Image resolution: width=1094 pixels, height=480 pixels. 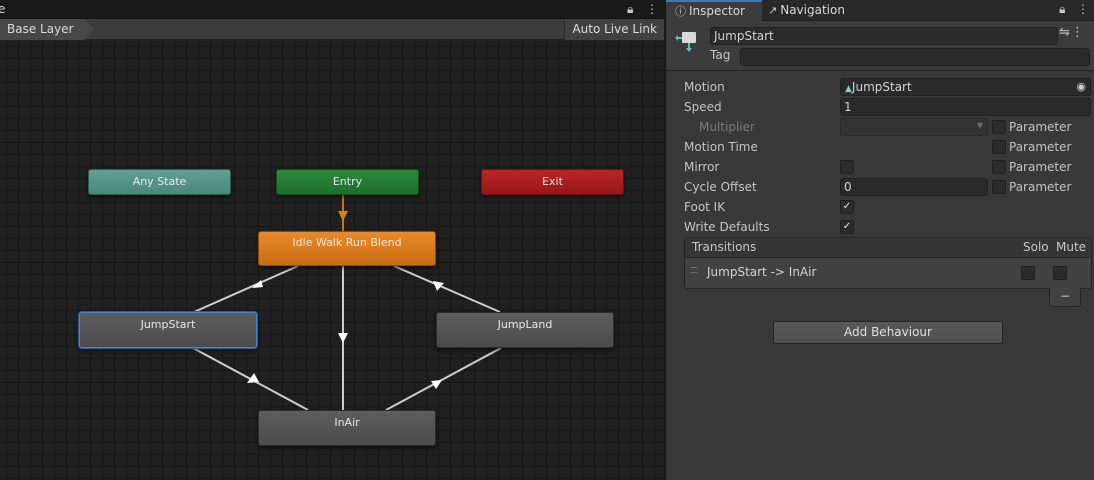 What do you see at coordinates (888, 248) in the screenshot?
I see `transitions-header: Transitions Solo Mute` at bounding box center [888, 248].